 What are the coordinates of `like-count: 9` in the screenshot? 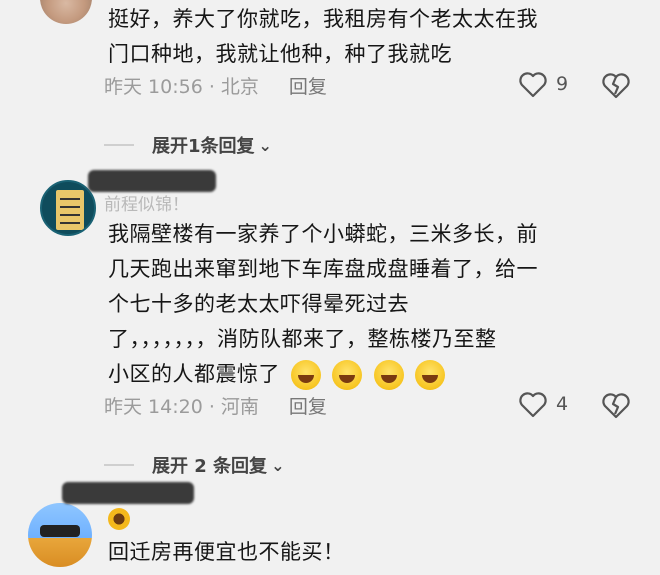 It's located at (562, 84).